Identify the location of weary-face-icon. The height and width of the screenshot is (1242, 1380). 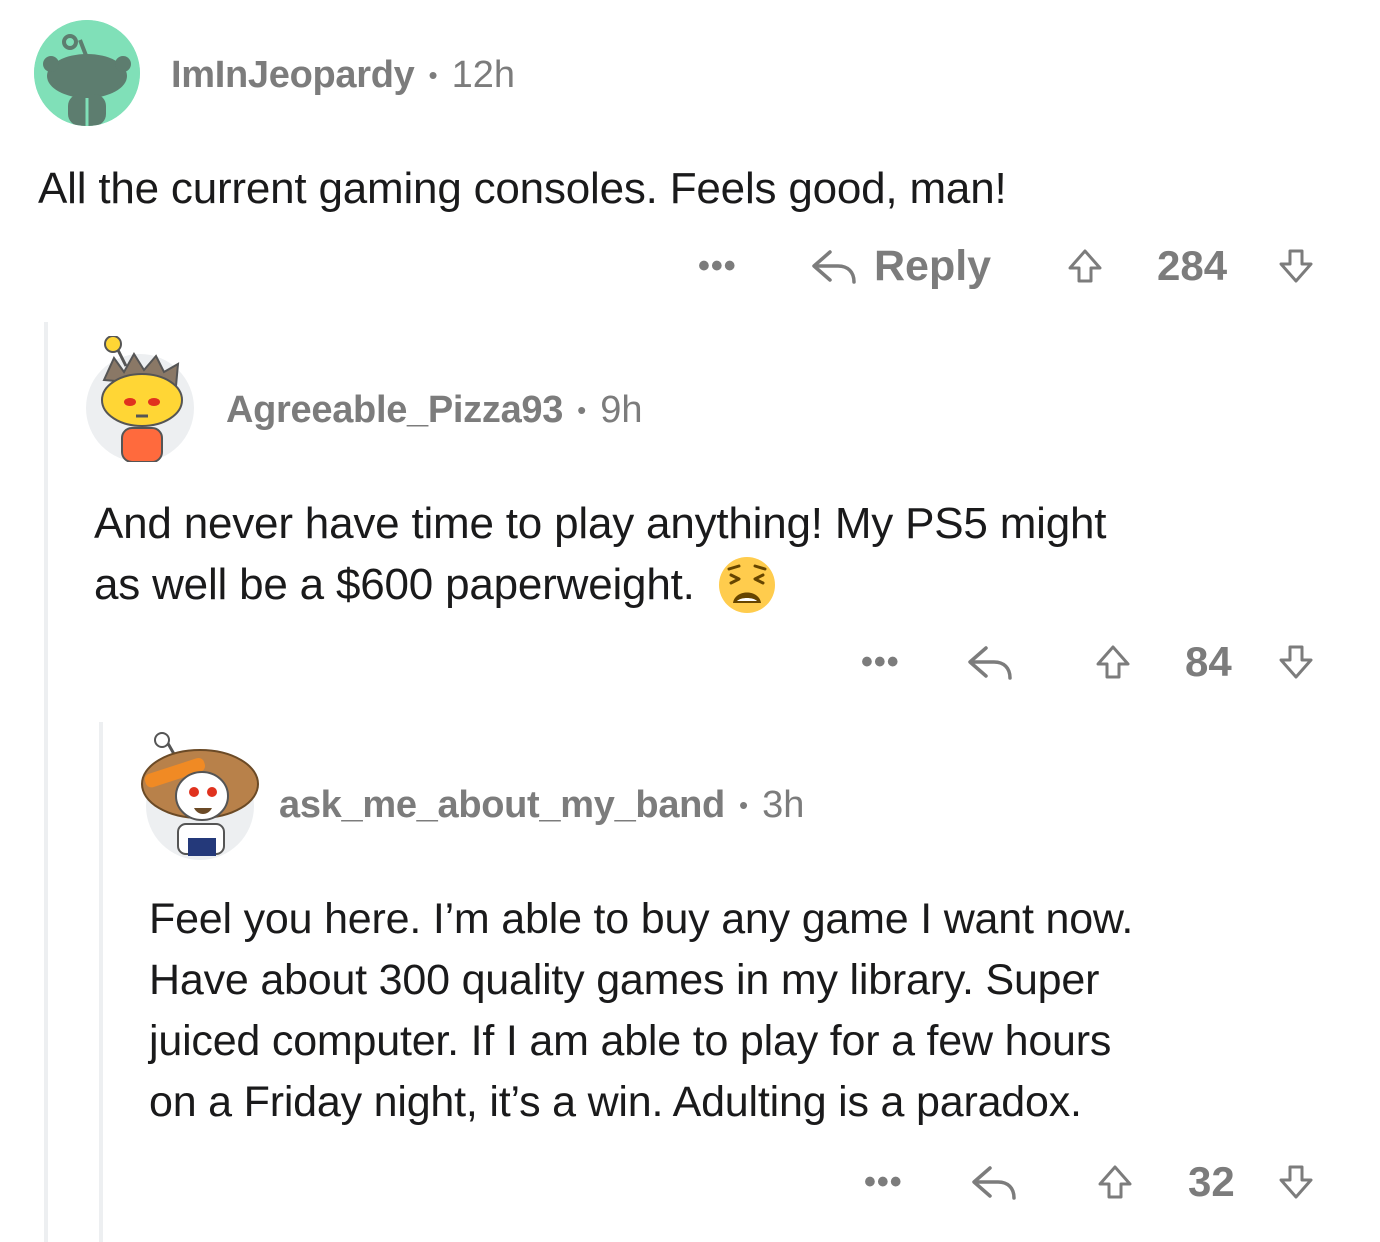
(746, 584).